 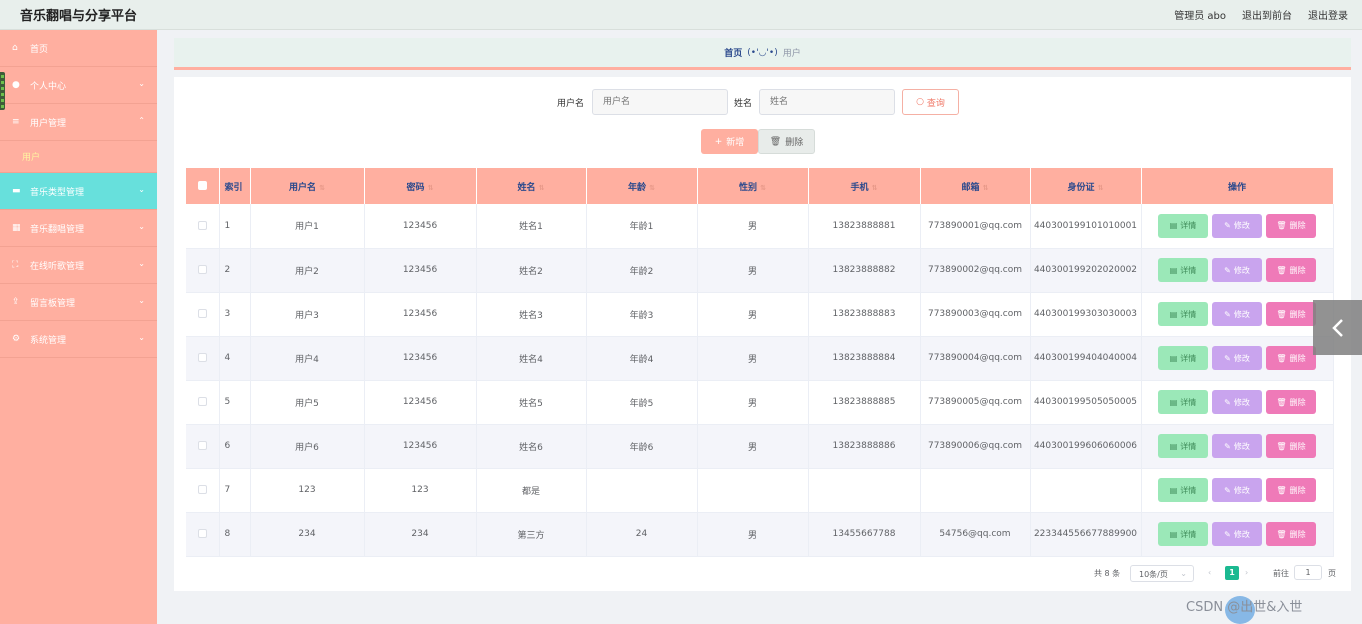 What do you see at coordinates (1107, 573) in the screenshot?
I see `pagination-total: 共 8 条` at bounding box center [1107, 573].